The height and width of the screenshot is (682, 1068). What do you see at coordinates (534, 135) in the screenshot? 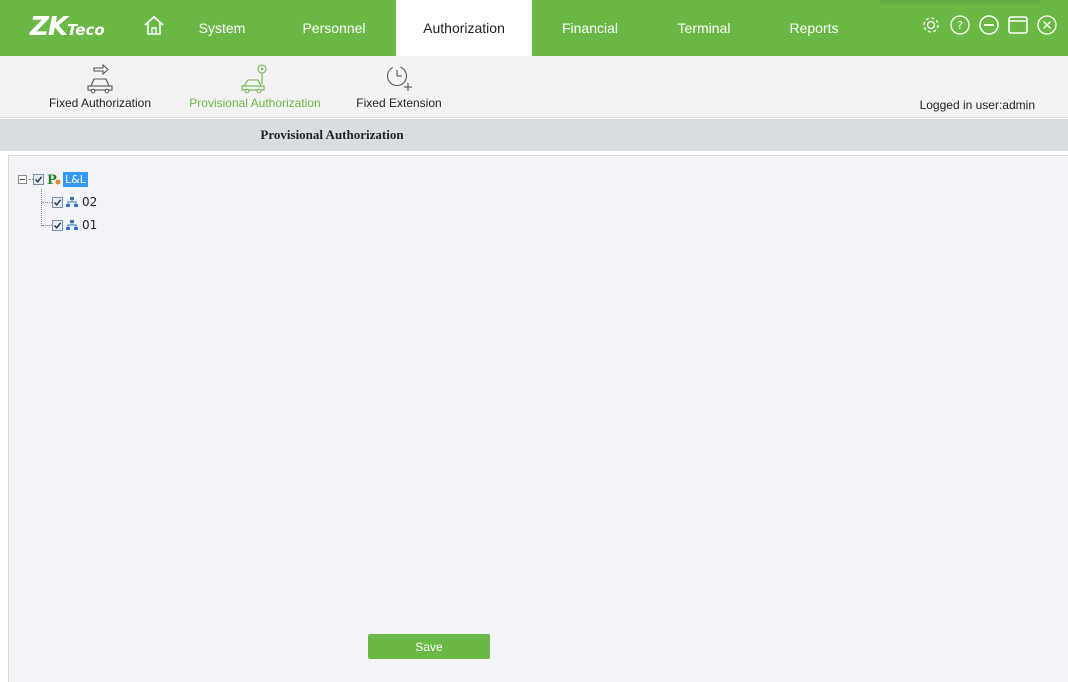
I see `section-title-bar: Provisional Authorization` at bounding box center [534, 135].